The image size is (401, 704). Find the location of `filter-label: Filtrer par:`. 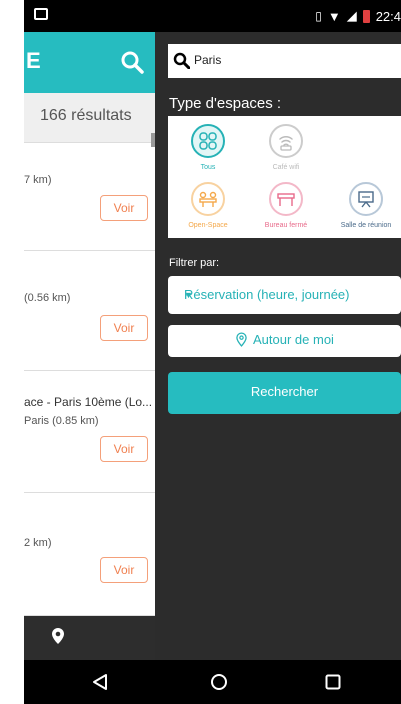

filter-label: Filtrer par: is located at coordinates (194, 263).